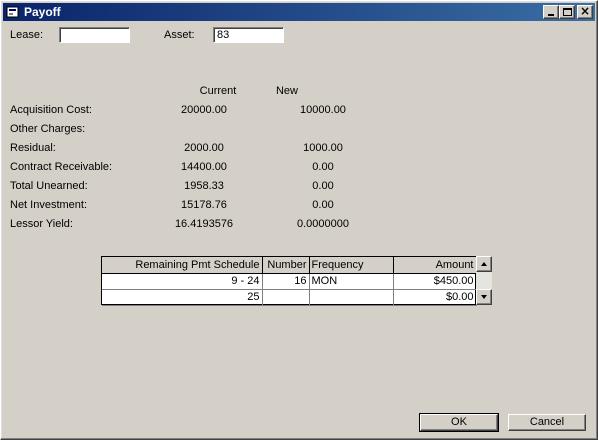 The height and width of the screenshot is (440, 598). What do you see at coordinates (248, 35) in the screenshot?
I see `asset-input` at bounding box center [248, 35].